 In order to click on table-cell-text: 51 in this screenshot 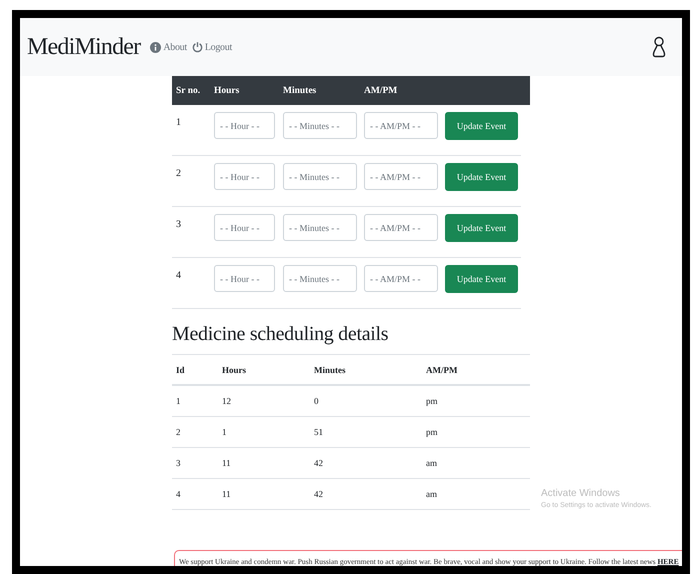, I will do `click(319, 432)`.